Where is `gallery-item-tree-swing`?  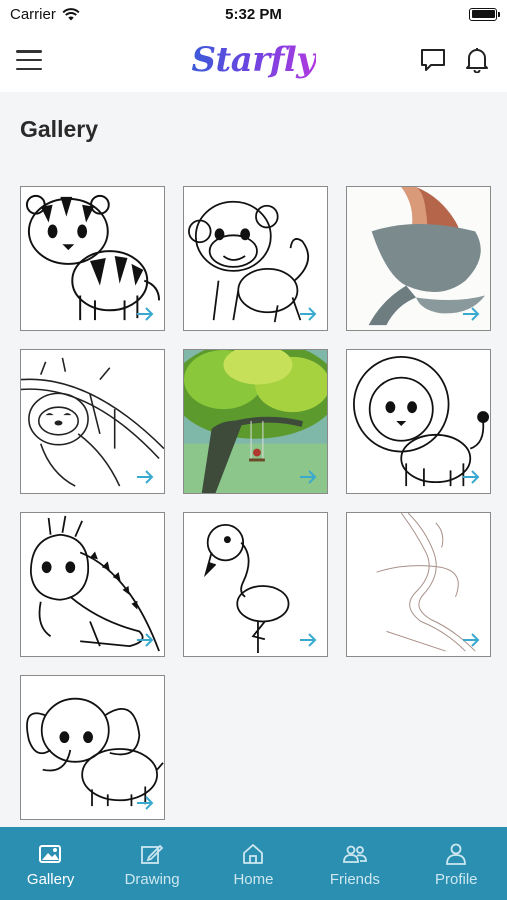 gallery-item-tree-swing is located at coordinates (255, 421).